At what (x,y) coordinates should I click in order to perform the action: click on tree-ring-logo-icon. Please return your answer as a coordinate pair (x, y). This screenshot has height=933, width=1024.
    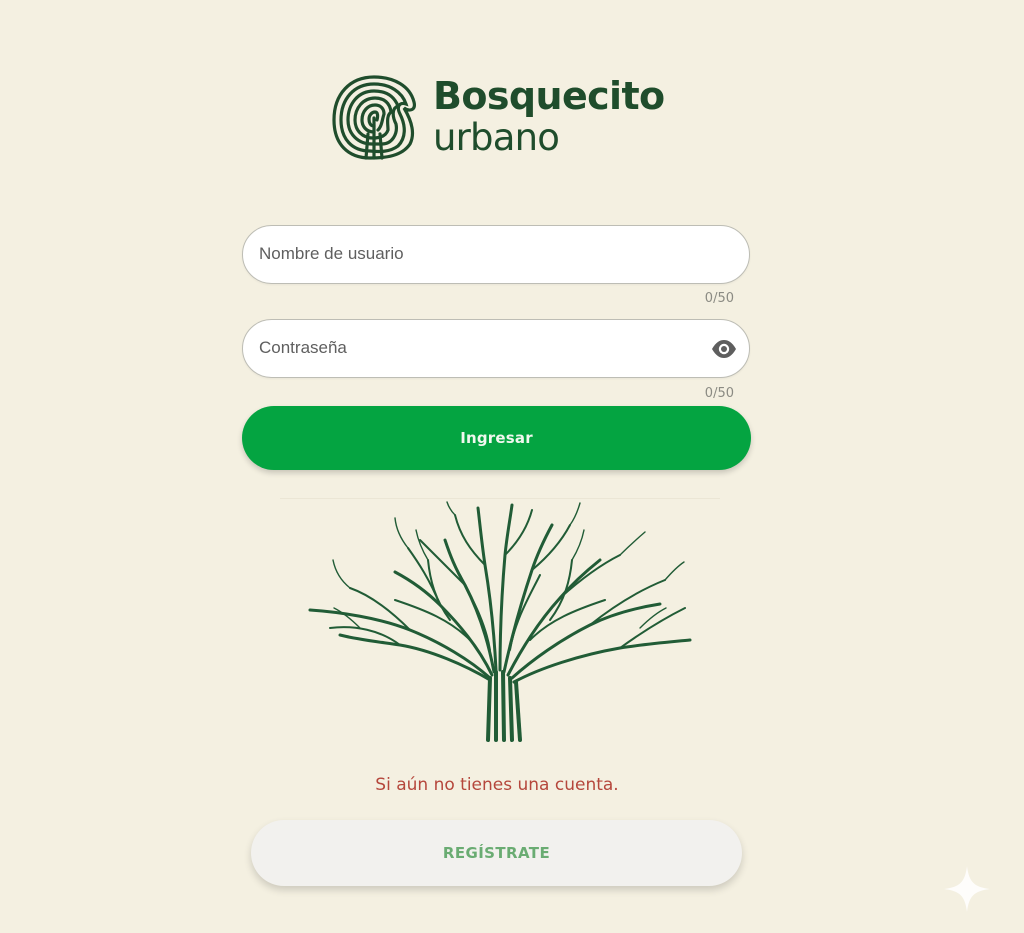
    Looking at the image, I should click on (374, 117).